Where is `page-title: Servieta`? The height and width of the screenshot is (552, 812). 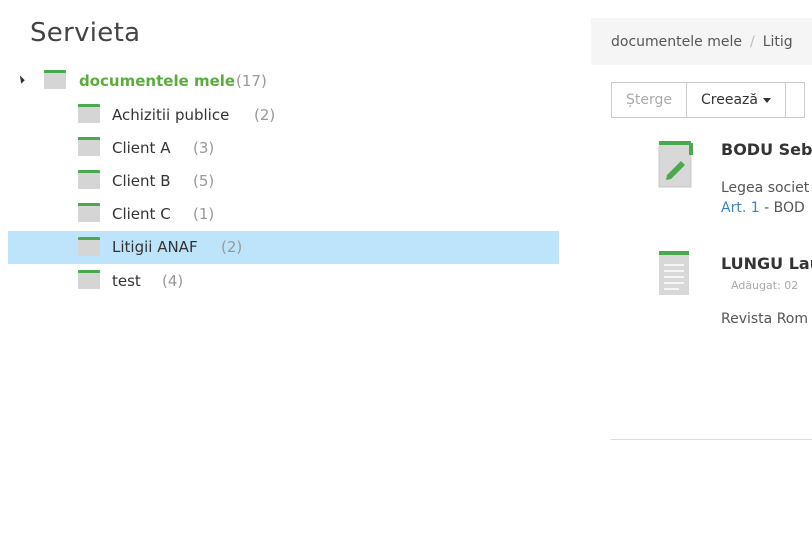
page-title: Servieta is located at coordinates (85, 33).